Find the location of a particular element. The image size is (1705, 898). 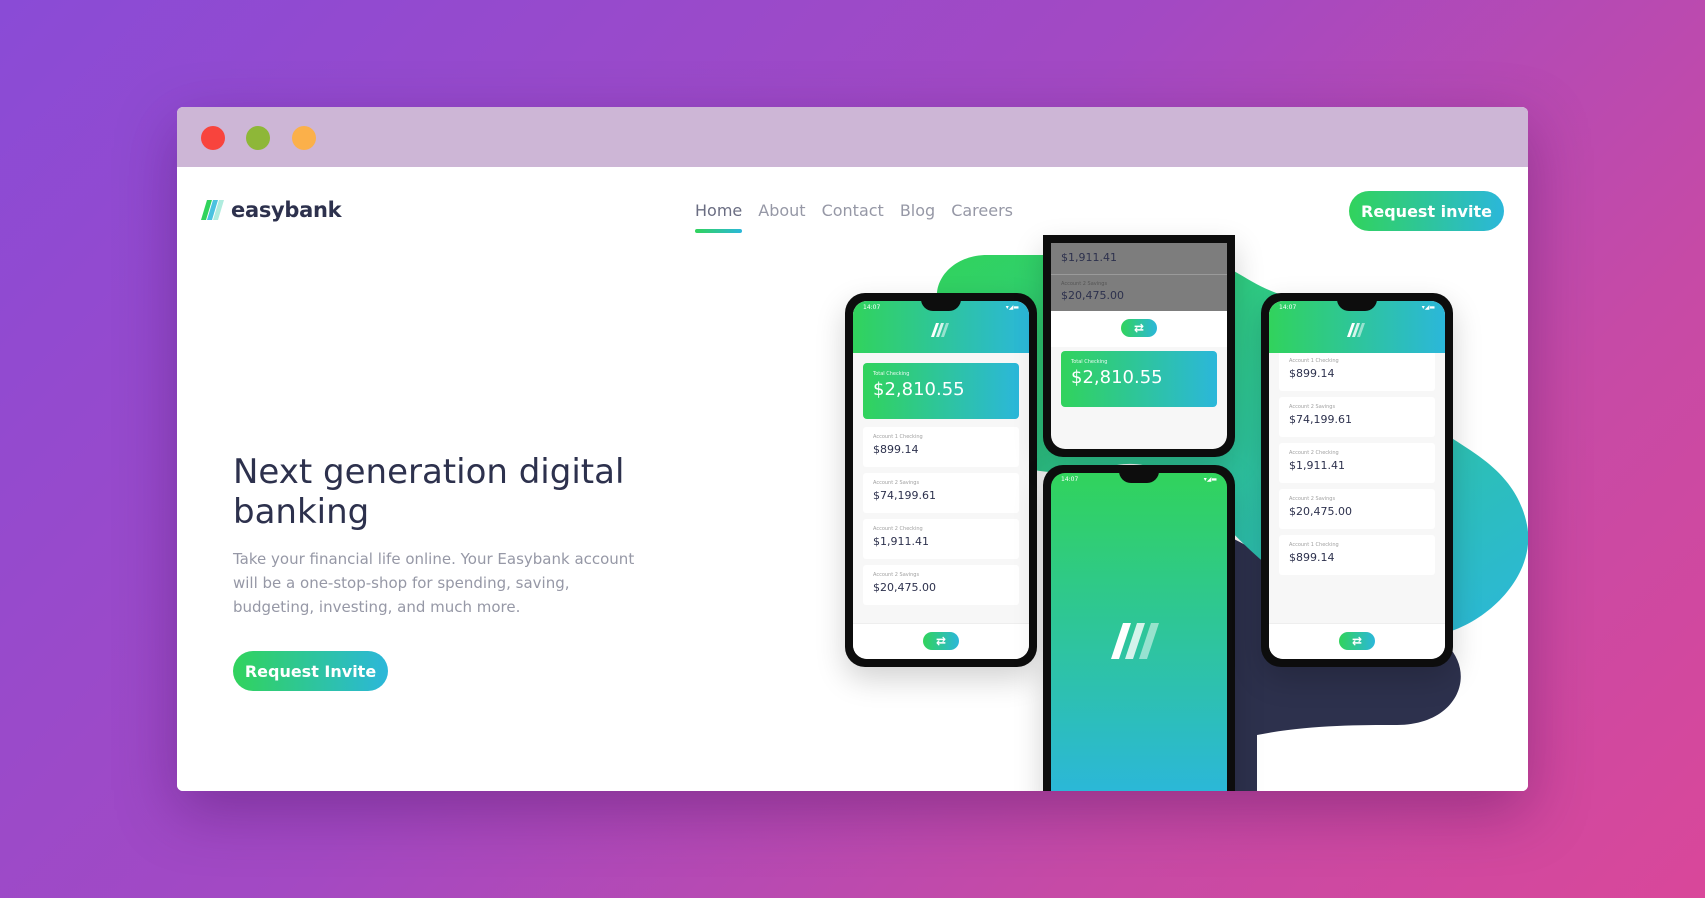

maximize-window-dot is located at coordinates (304, 138).